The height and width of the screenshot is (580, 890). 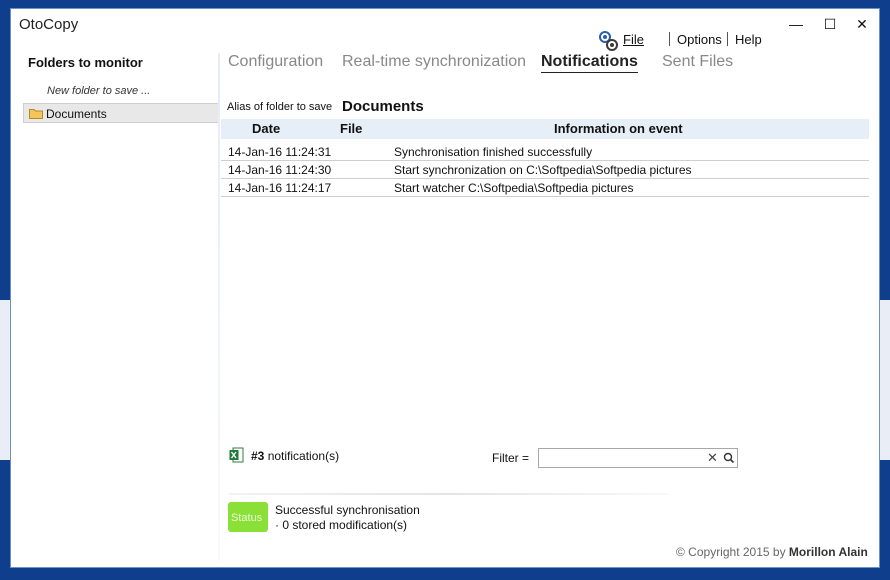 What do you see at coordinates (236, 455) in the screenshot?
I see `excel-export-icon` at bounding box center [236, 455].